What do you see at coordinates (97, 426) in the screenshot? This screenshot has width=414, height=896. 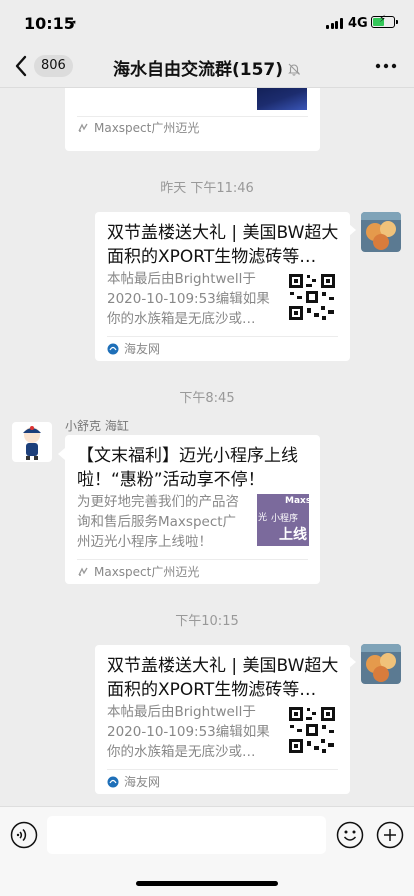 I see `sender-name: 小舒克 海缸` at bounding box center [97, 426].